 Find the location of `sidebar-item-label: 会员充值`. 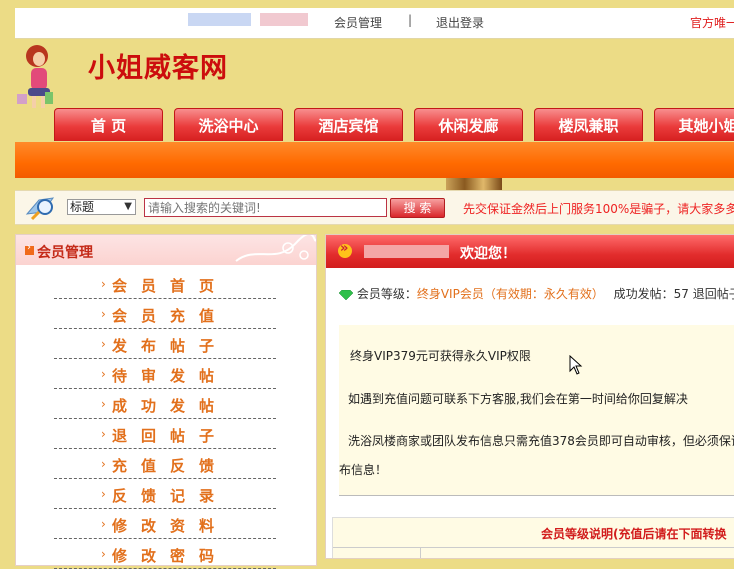

sidebar-item-label: 会员充值 is located at coordinates (170, 316).